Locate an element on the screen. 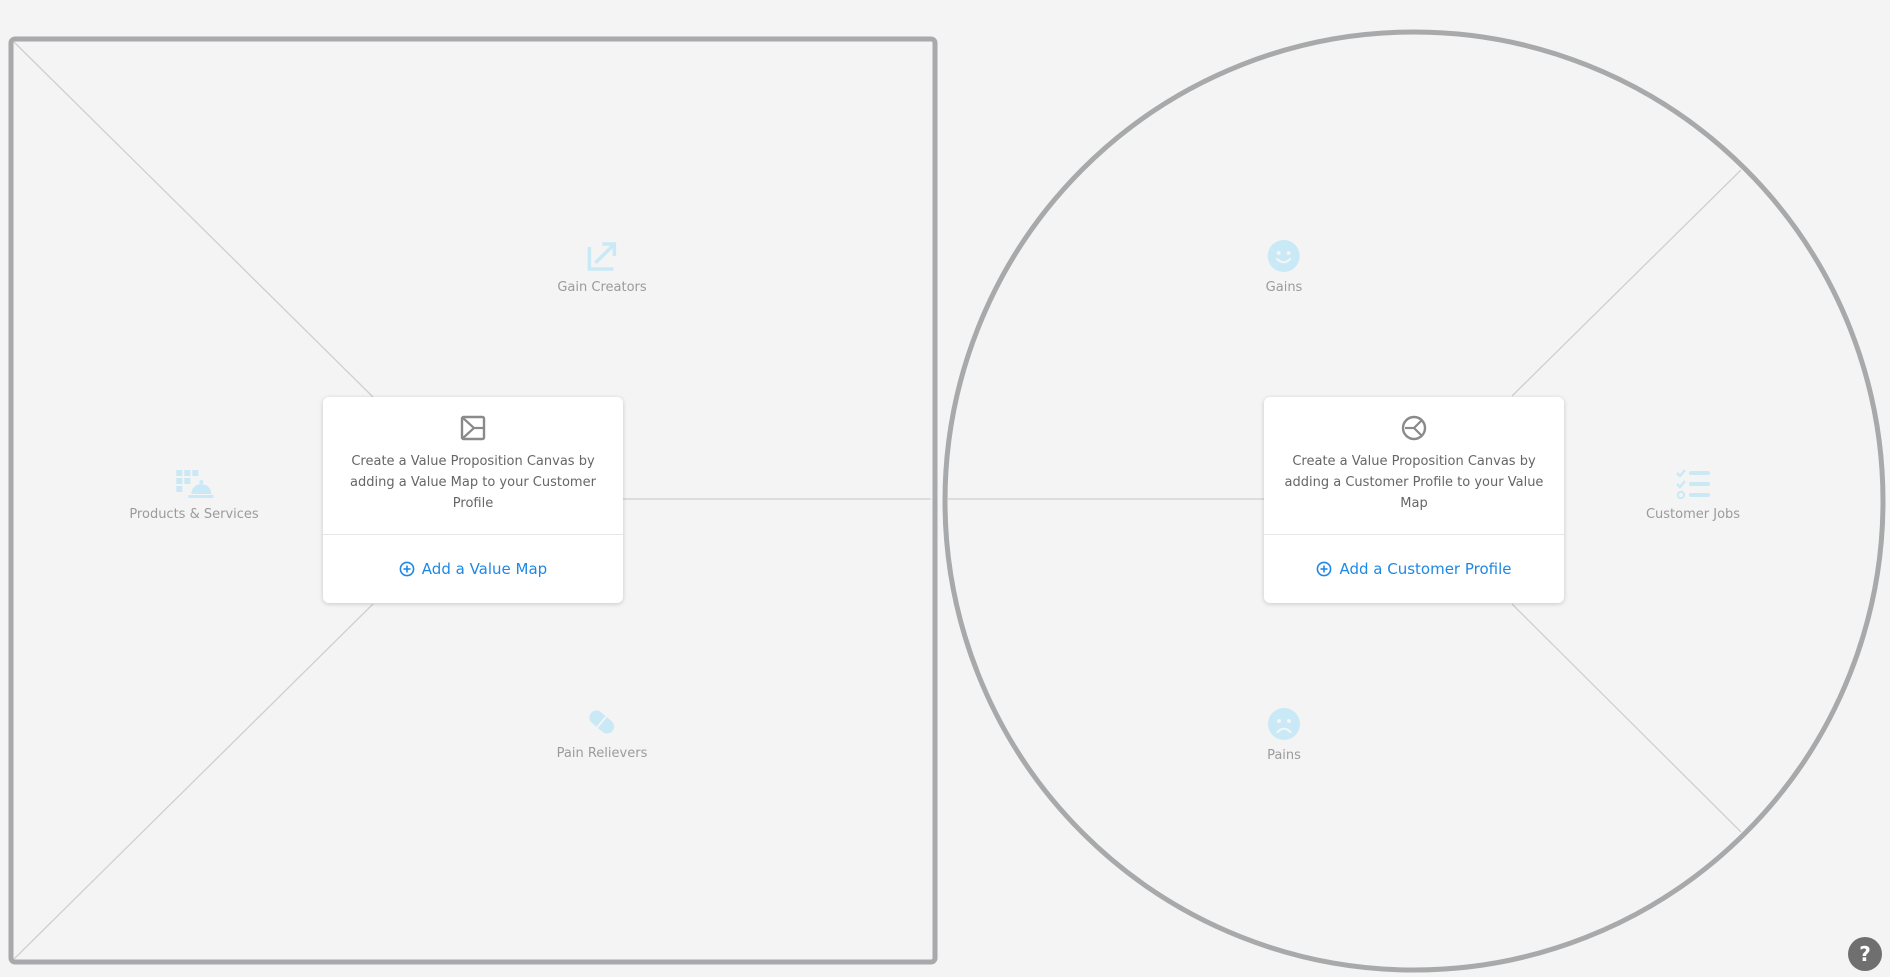  add-value-map-label: Add a Value Map is located at coordinates (484, 569).